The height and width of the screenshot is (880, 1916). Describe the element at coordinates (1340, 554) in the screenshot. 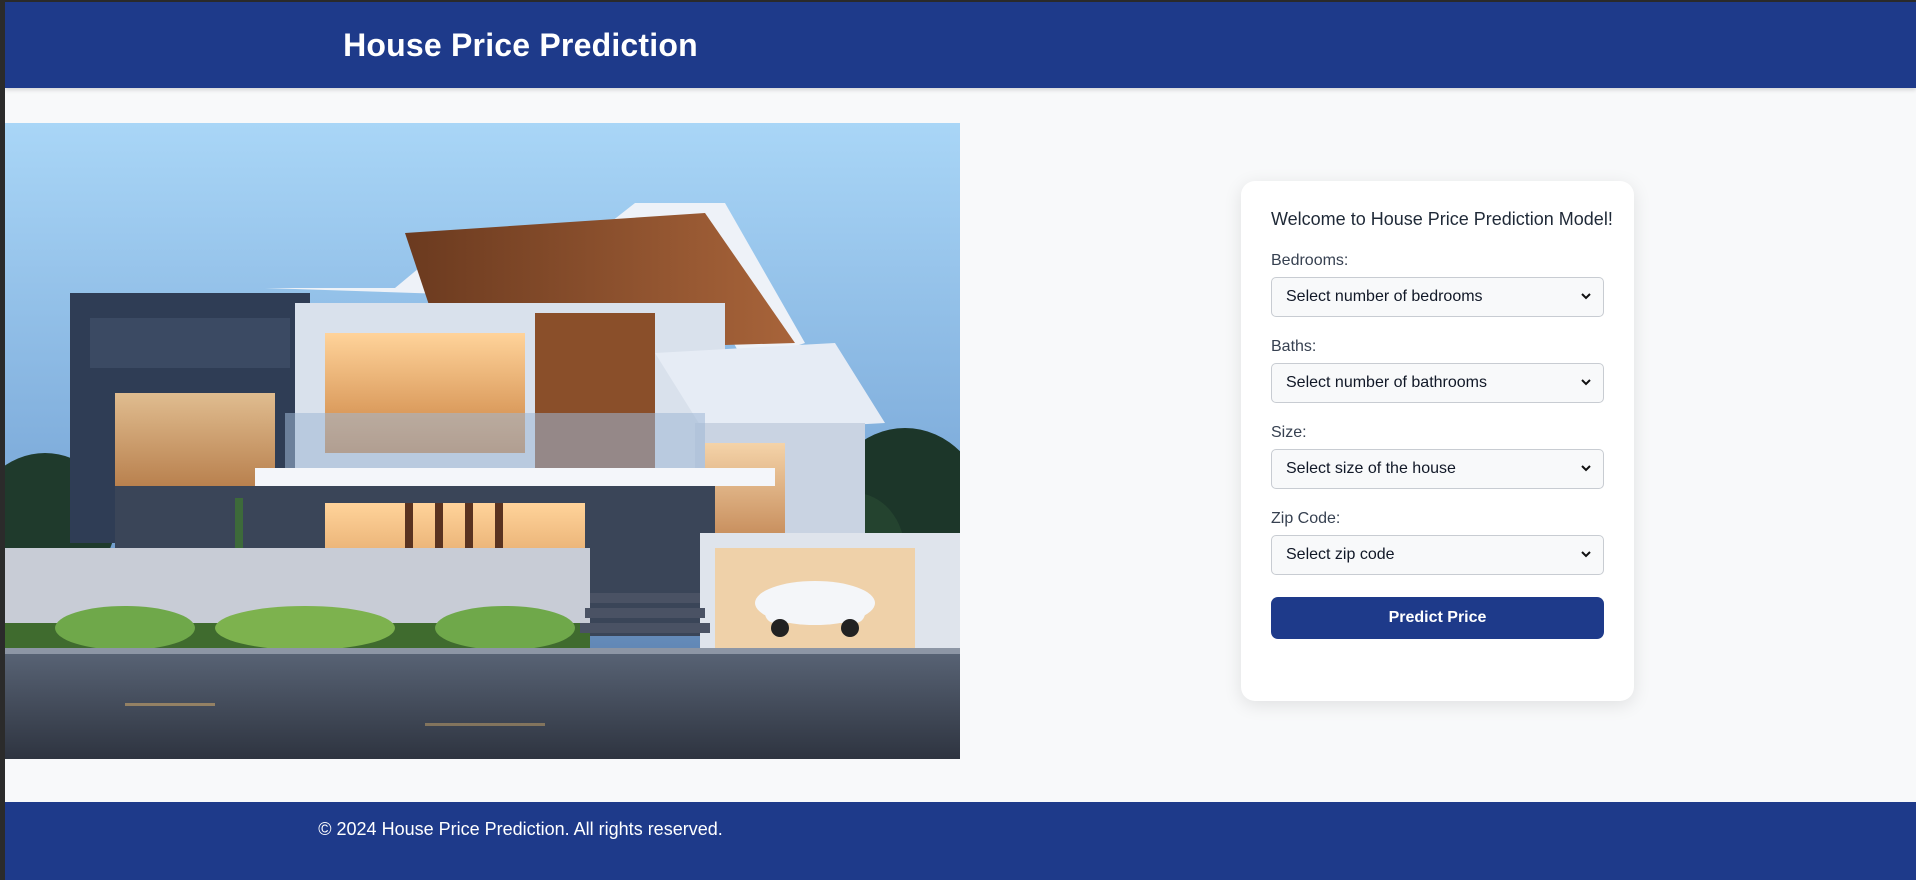

I see `zip-code-select-value: Select zip code` at that location.